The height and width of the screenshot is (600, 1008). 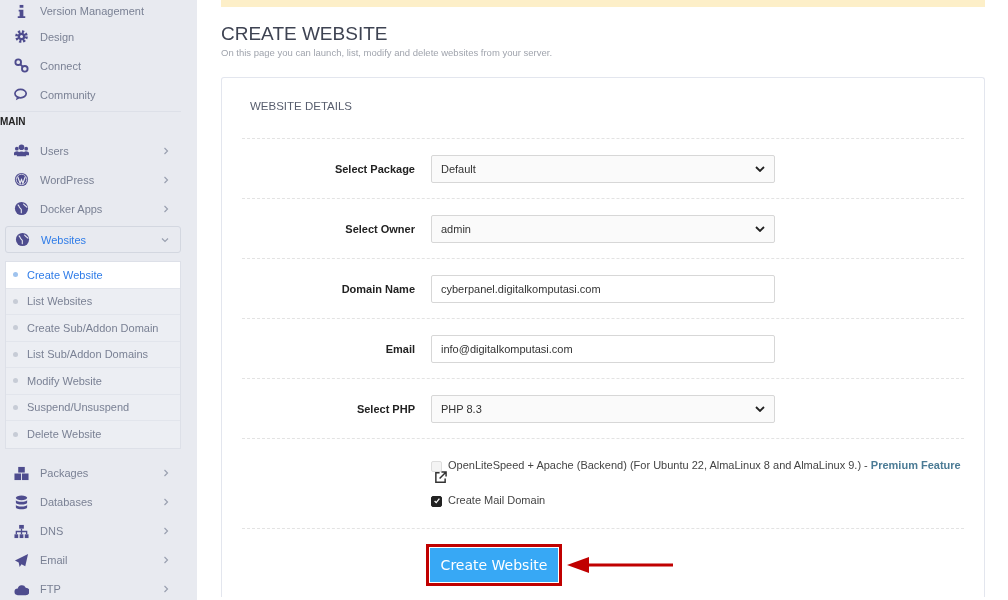 What do you see at coordinates (374, 168) in the screenshot?
I see `field-label: Select Package` at bounding box center [374, 168].